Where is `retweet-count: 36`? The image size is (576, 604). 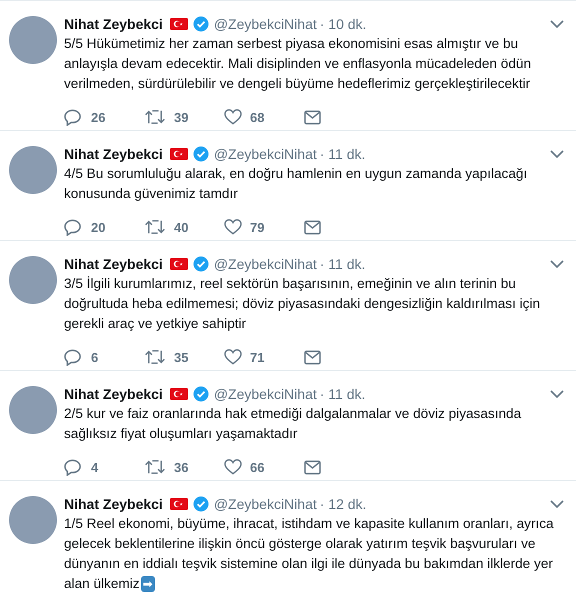
retweet-count: 36 is located at coordinates (181, 467).